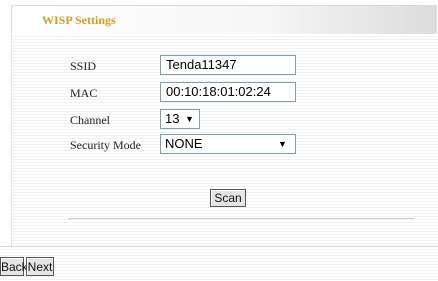  Describe the element at coordinates (79, 20) in the screenshot. I see `section-title: WISP Settings` at that location.